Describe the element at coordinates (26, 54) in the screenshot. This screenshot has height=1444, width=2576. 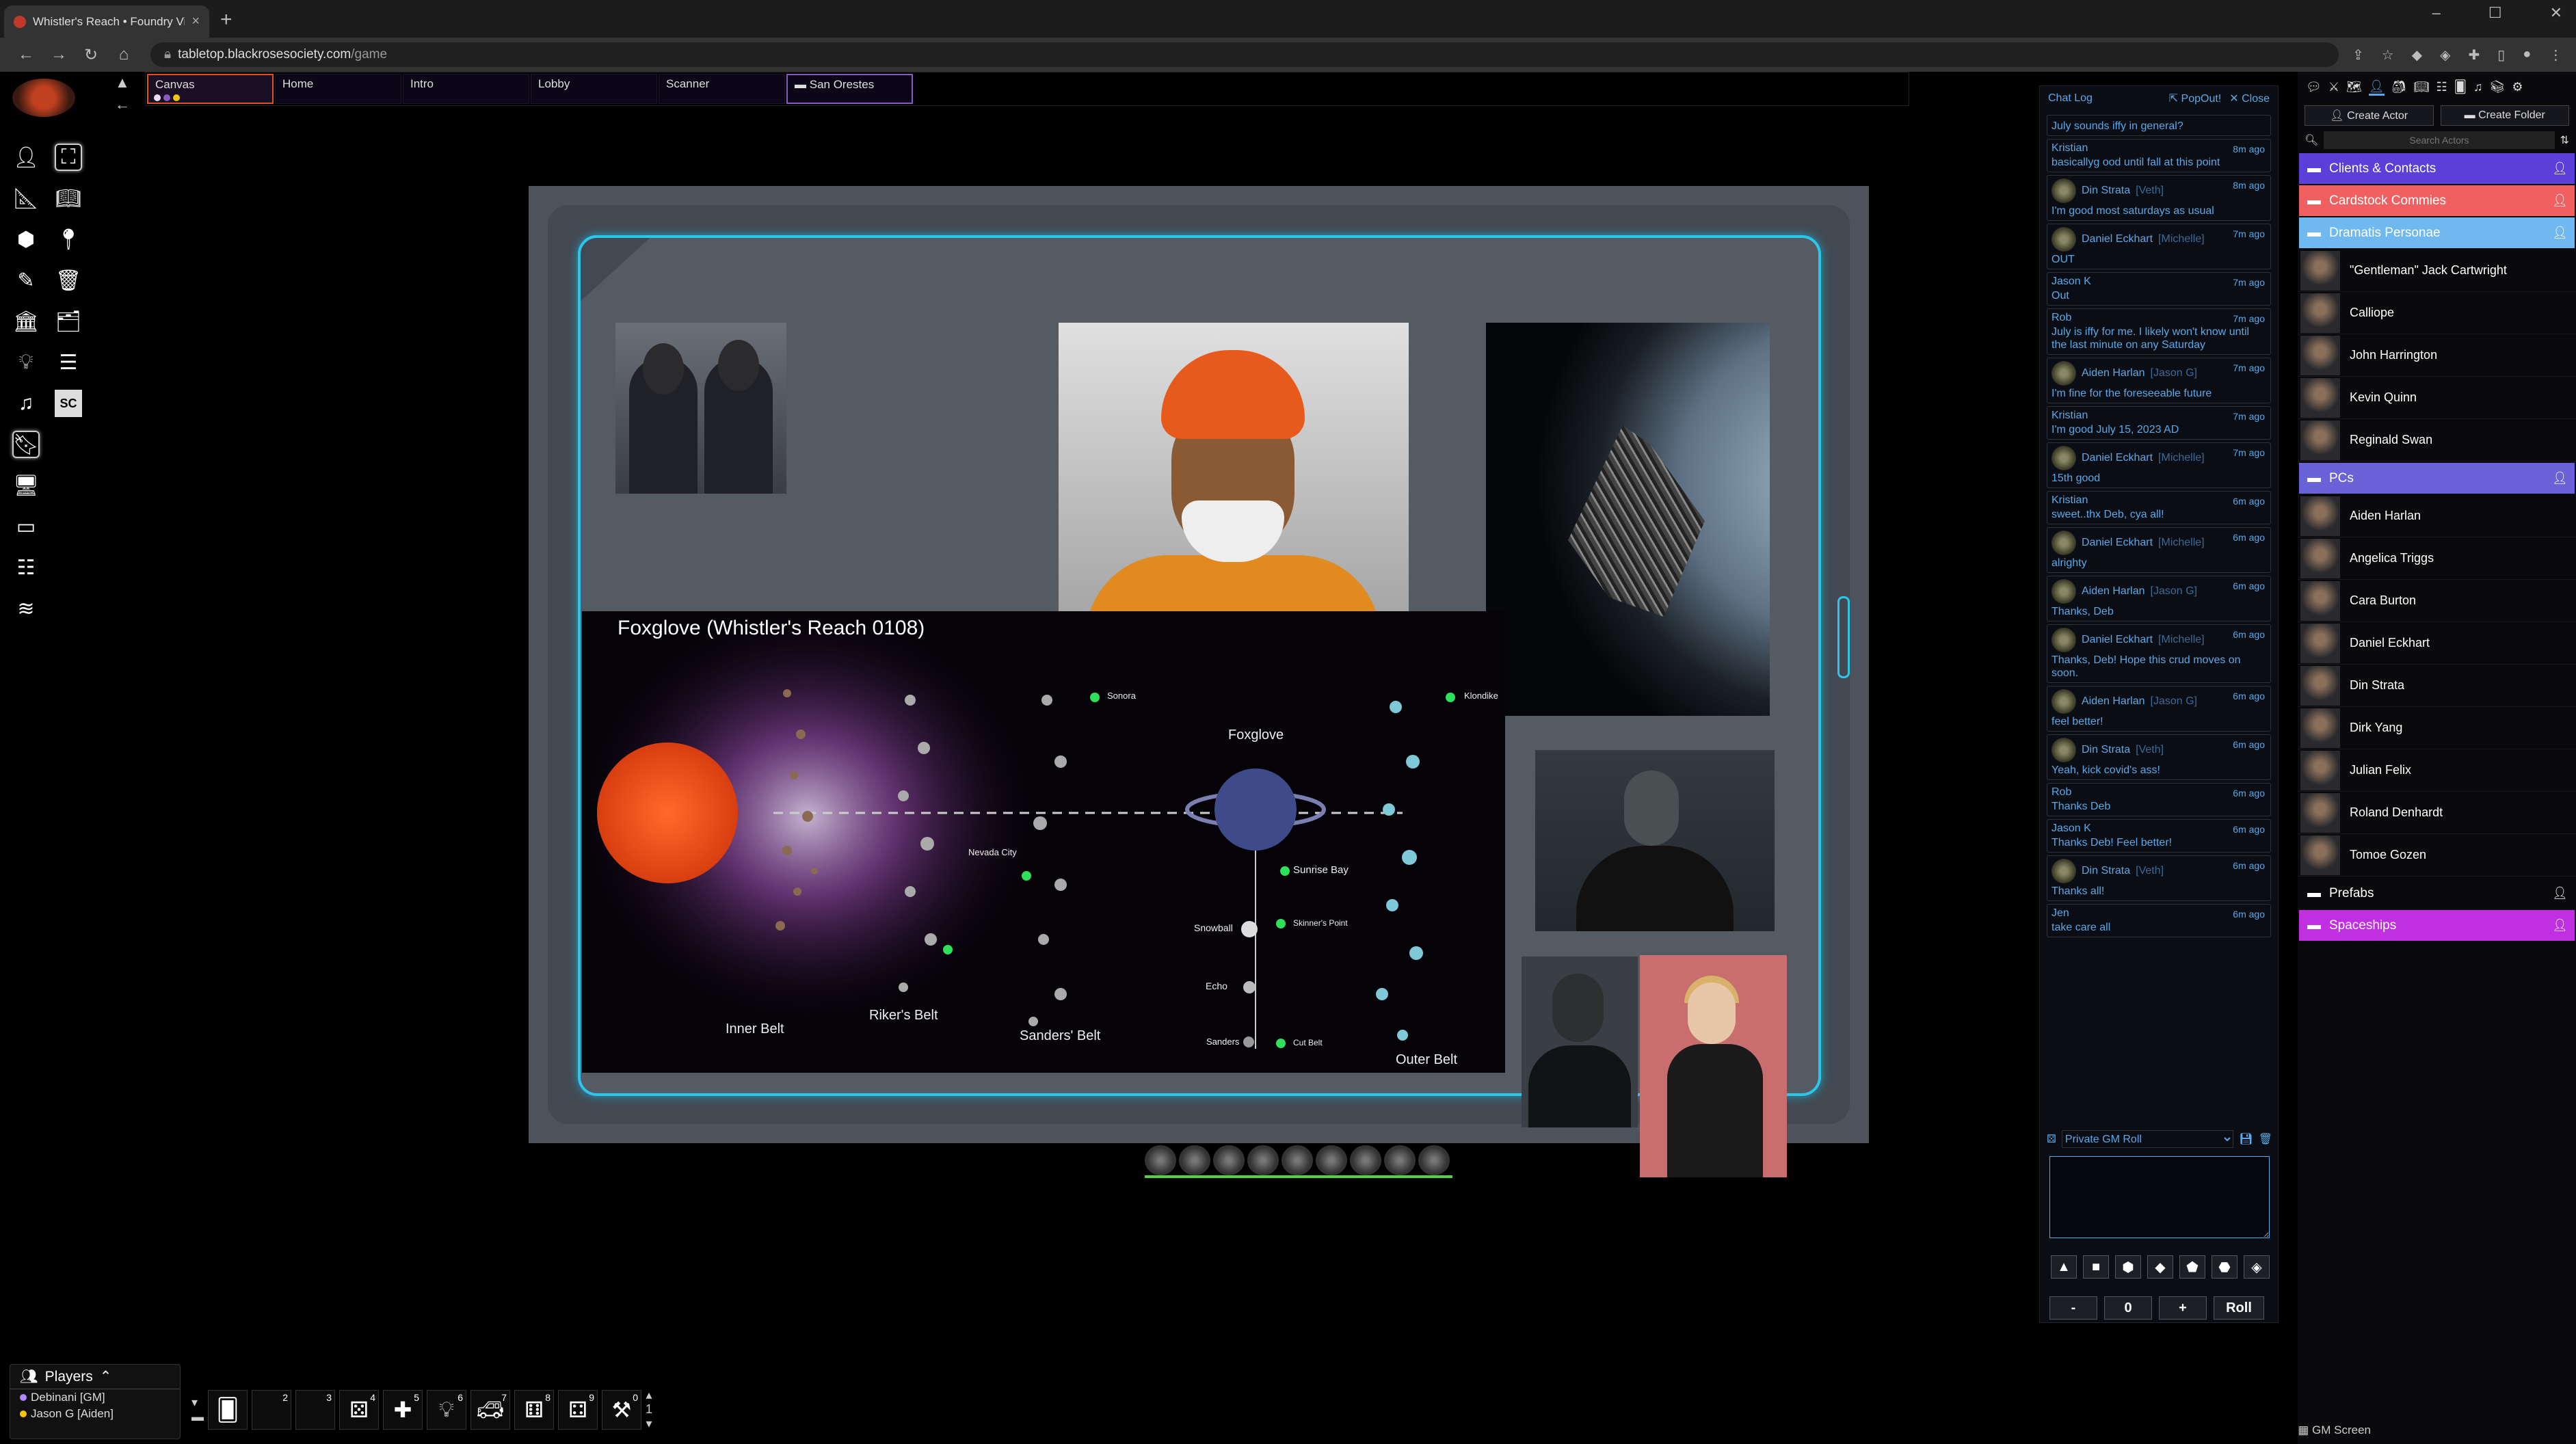
I see `back-icon: ←` at that location.